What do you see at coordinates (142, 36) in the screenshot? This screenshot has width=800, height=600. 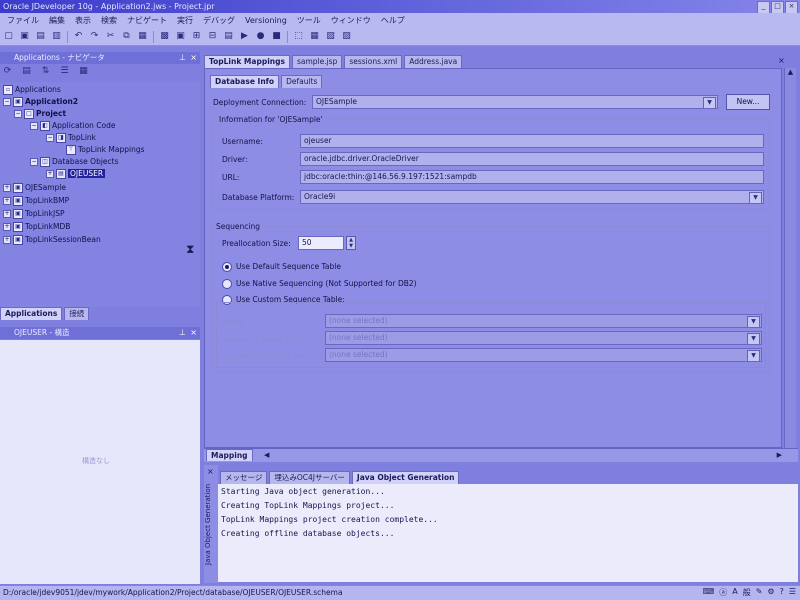 I see `paste-icon: ▦` at bounding box center [142, 36].